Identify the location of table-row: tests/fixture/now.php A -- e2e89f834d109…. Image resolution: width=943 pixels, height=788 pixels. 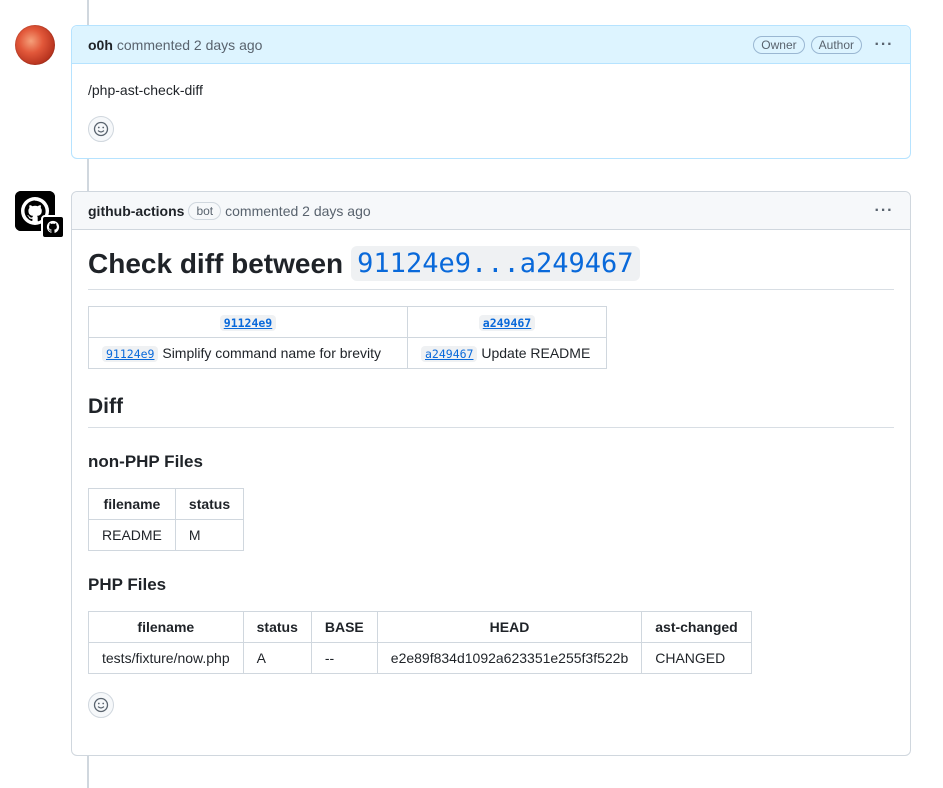
(420, 658).